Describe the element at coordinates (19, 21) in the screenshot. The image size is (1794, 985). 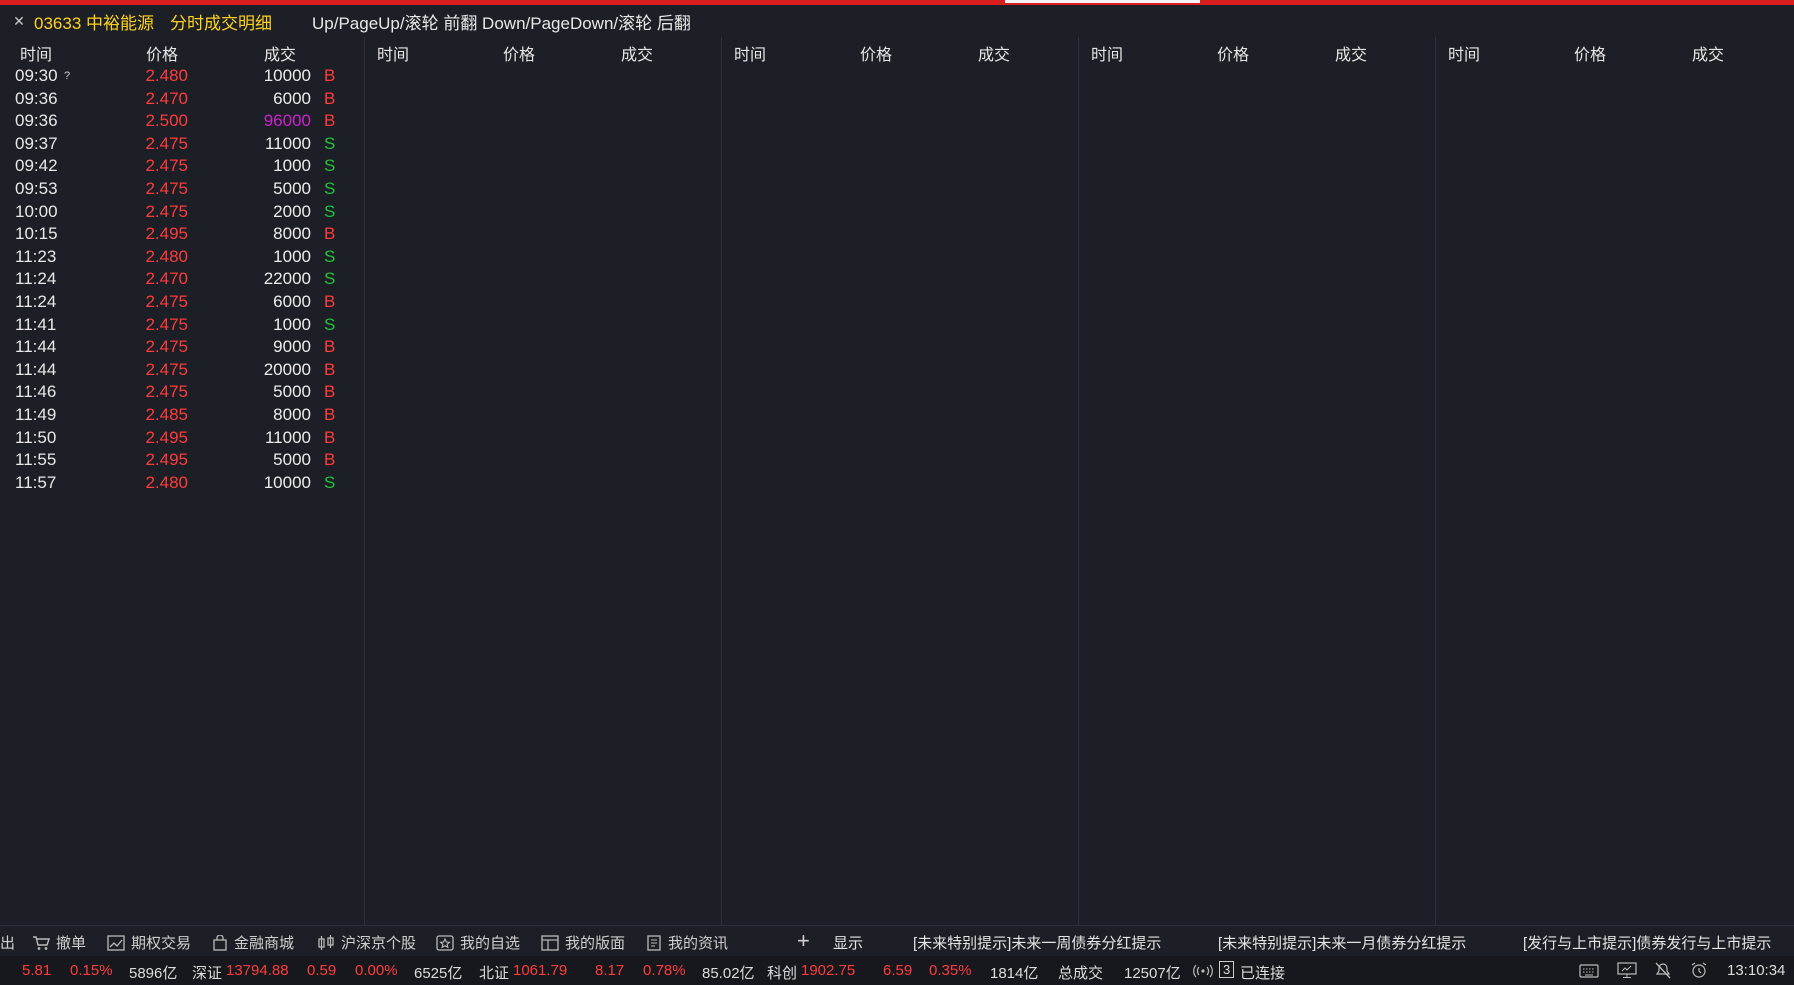
I see `close-icon: ✕` at that location.